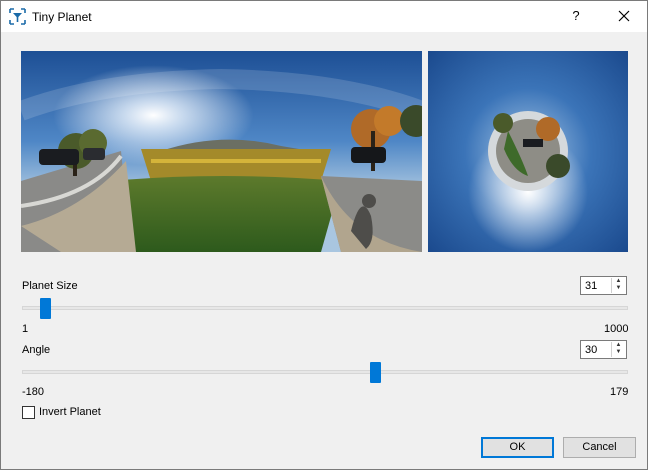  I want to click on invert-planet-checkbox, so click(28, 412).